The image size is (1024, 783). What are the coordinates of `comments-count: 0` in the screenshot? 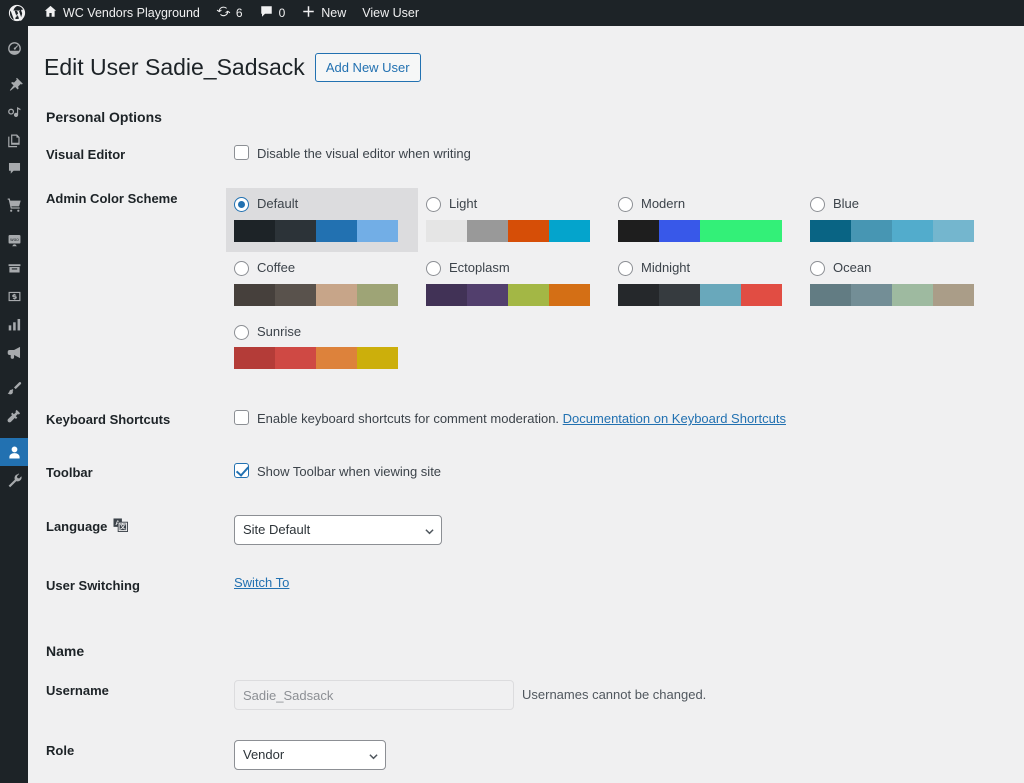 It's located at (282, 13).